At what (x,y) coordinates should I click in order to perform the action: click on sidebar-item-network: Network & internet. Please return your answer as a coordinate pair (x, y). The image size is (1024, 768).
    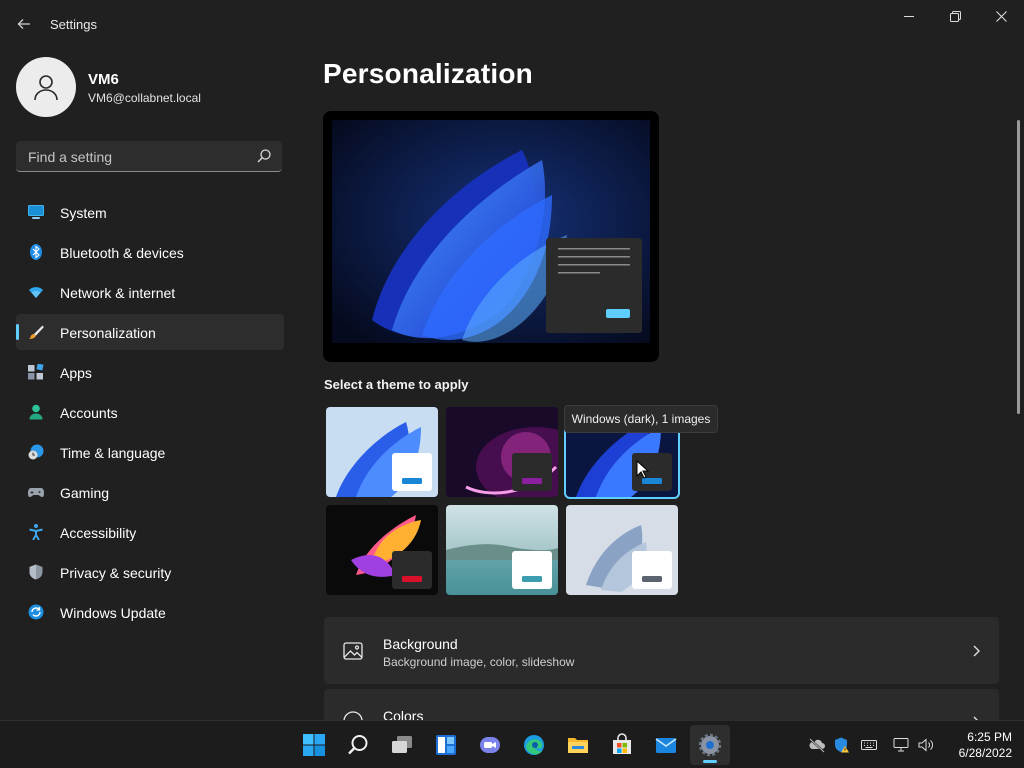
    Looking at the image, I should click on (150, 292).